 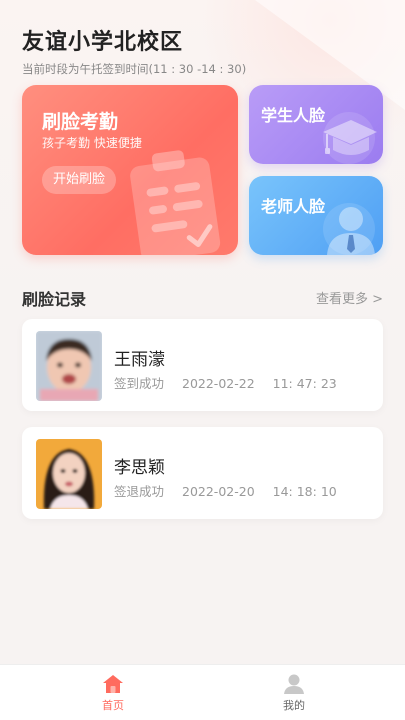 I want to click on nav-home: 首页, so click(x=113, y=693).